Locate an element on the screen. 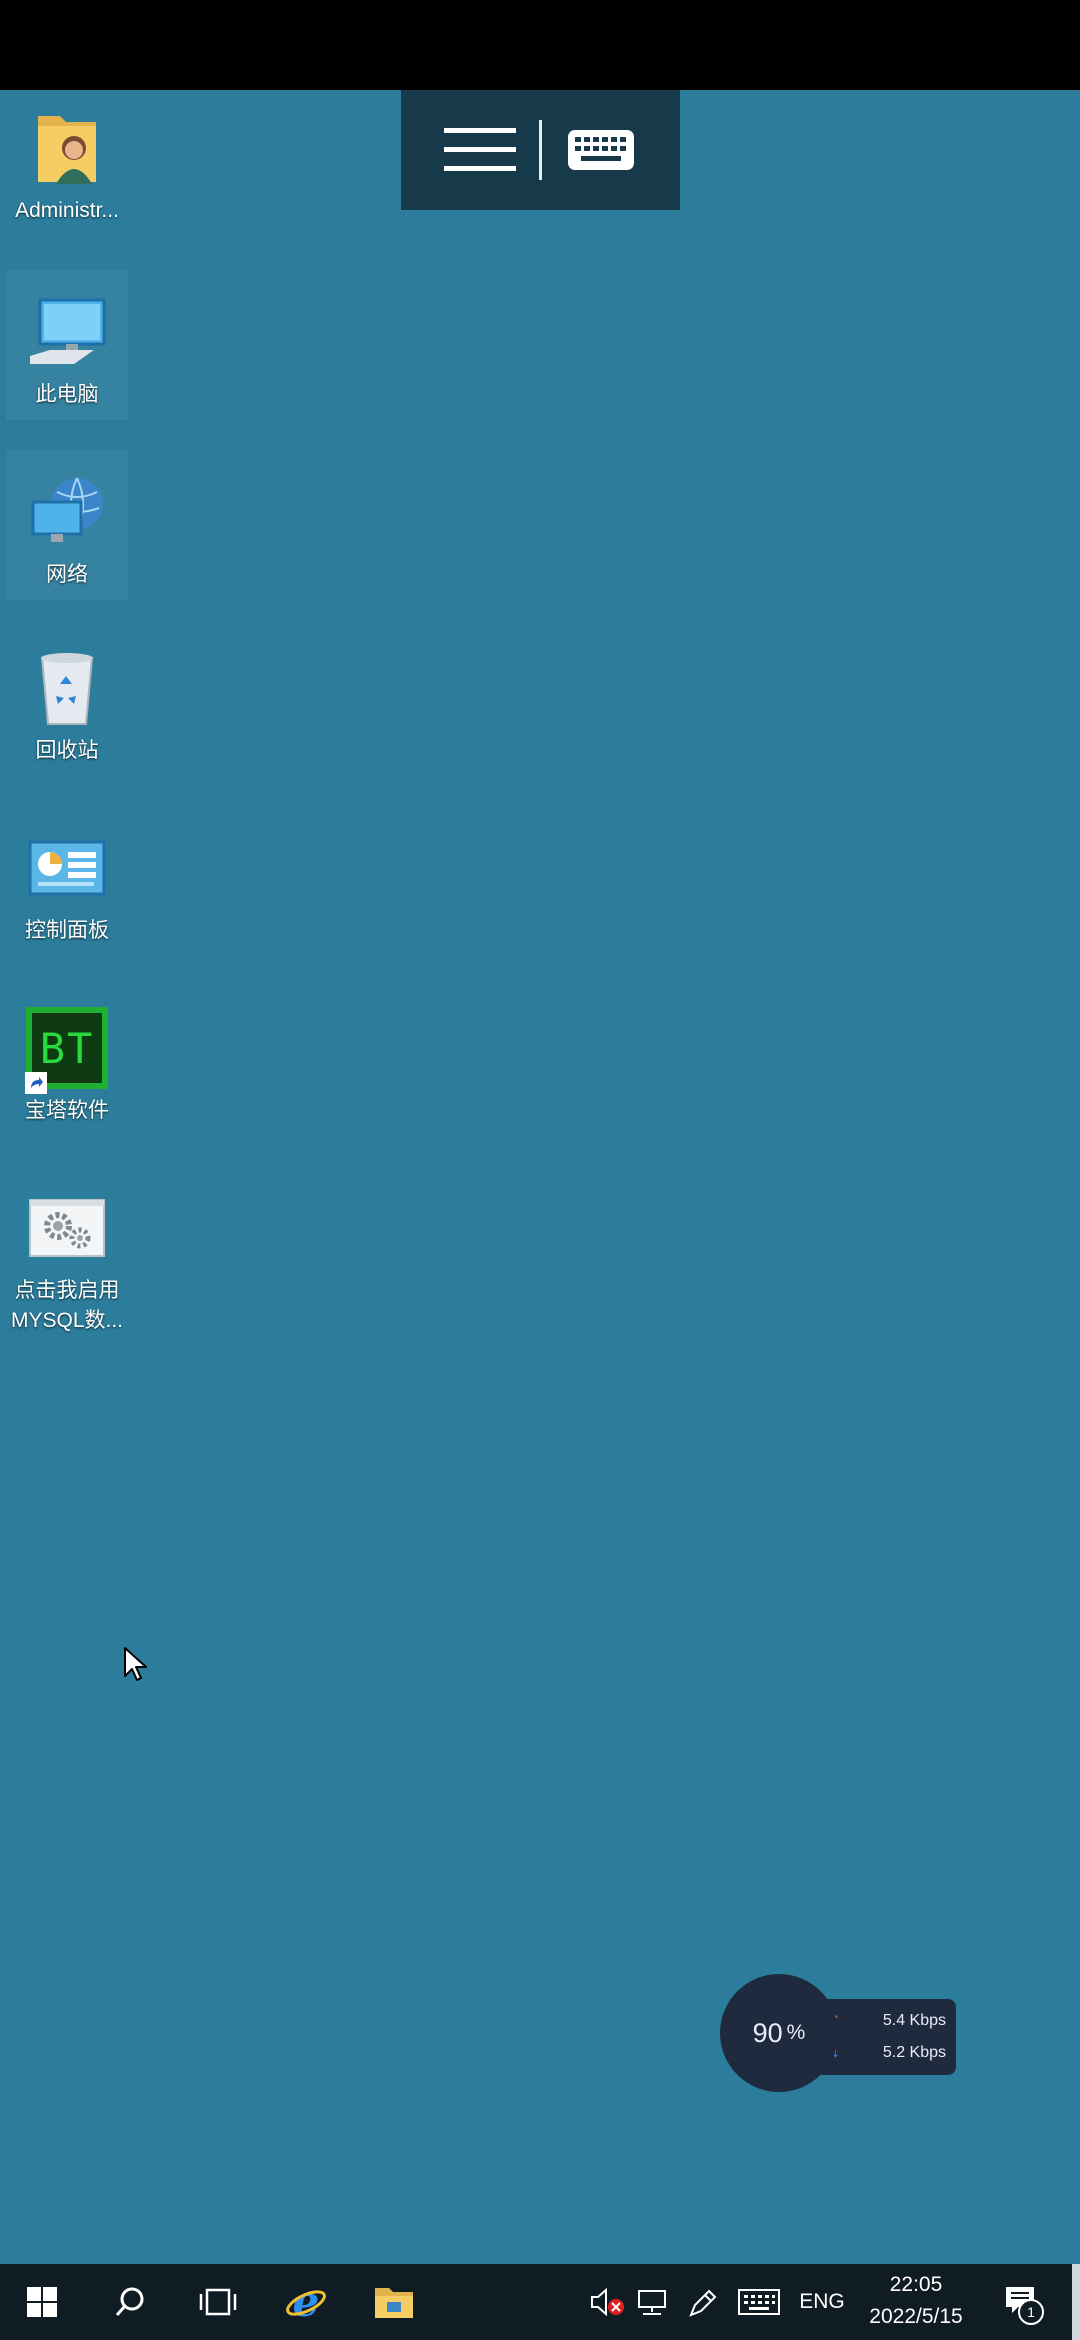  touch-keyboard-icon is located at coordinates (759, 2302).